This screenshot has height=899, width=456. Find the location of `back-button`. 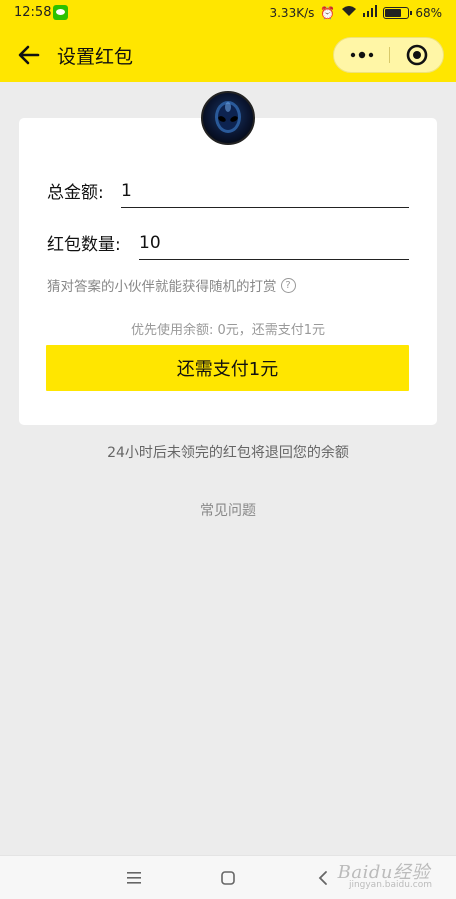

back-button is located at coordinates (29, 55).